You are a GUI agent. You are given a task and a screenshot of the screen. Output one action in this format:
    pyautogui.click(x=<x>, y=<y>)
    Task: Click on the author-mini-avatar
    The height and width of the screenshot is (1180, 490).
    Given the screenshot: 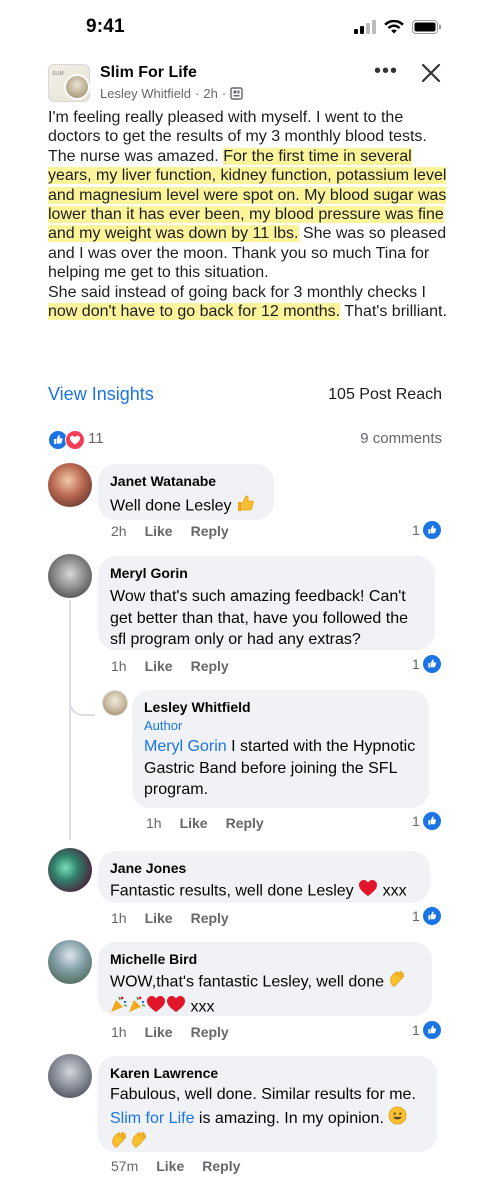 What is the action you would take?
    pyautogui.click(x=77, y=87)
    